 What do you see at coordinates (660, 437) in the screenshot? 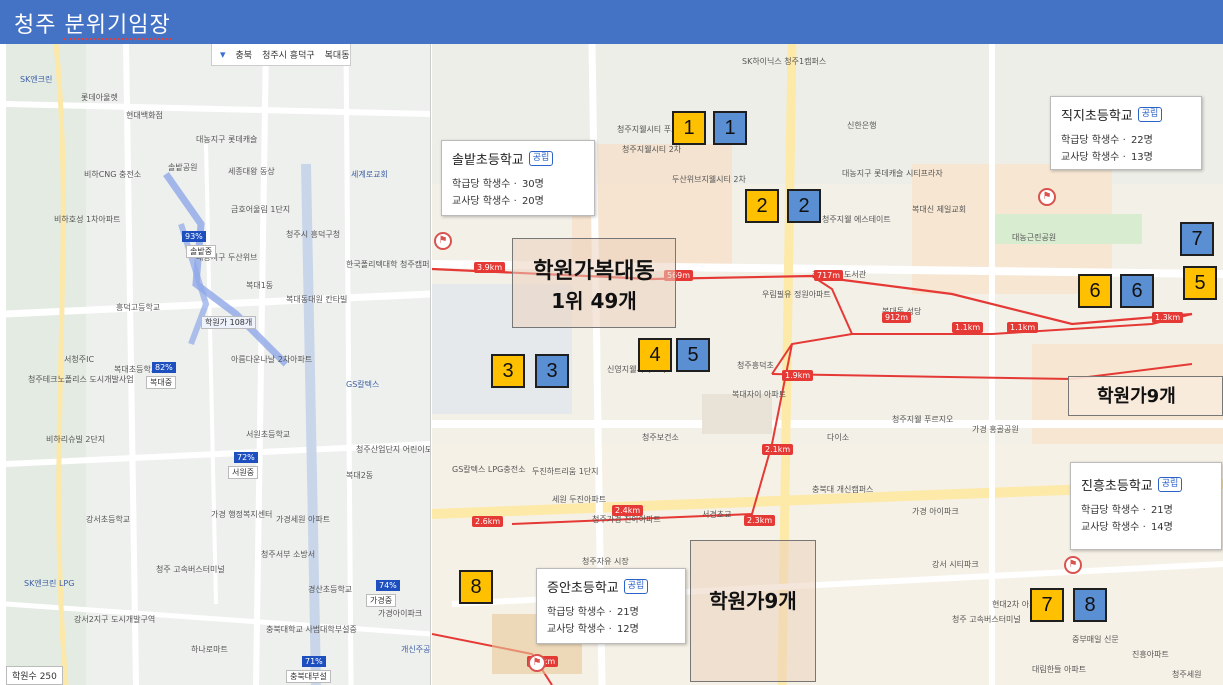
I see `right-map-place-label: 청주보건소` at bounding box center [660, 437].